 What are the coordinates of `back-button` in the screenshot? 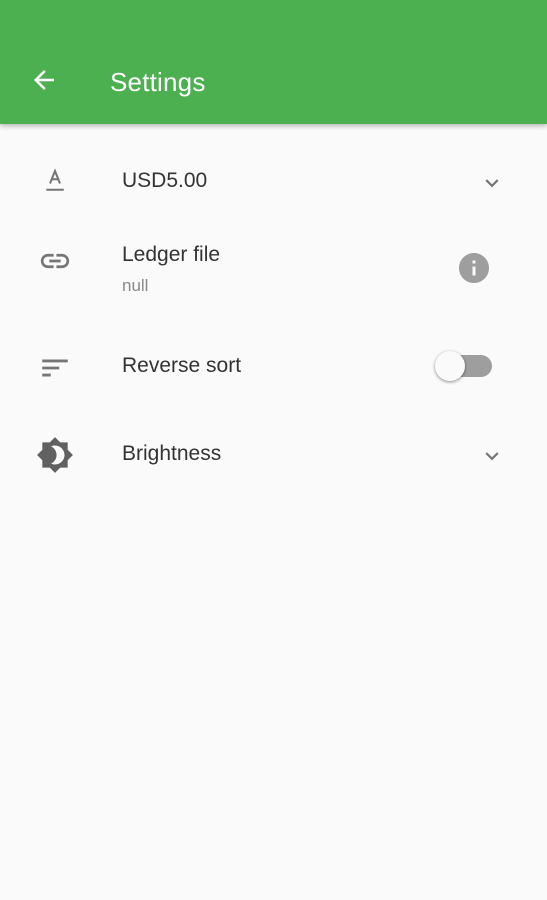 It's located at (44, 80).